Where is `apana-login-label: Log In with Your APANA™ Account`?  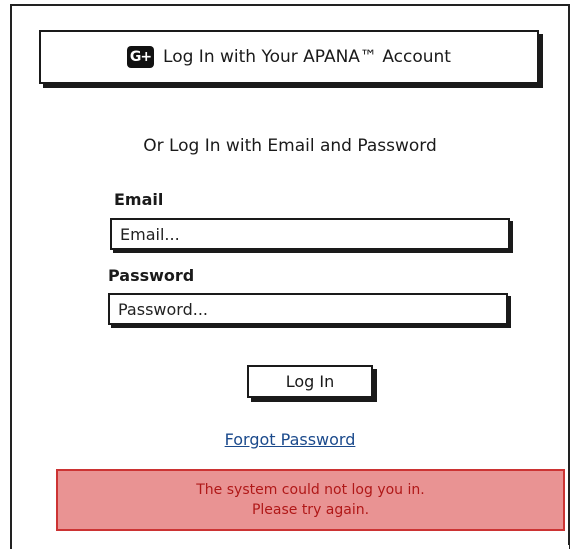 apana-login-label: Log In with Your APANA™ Account is located at coordinates (307, 57).